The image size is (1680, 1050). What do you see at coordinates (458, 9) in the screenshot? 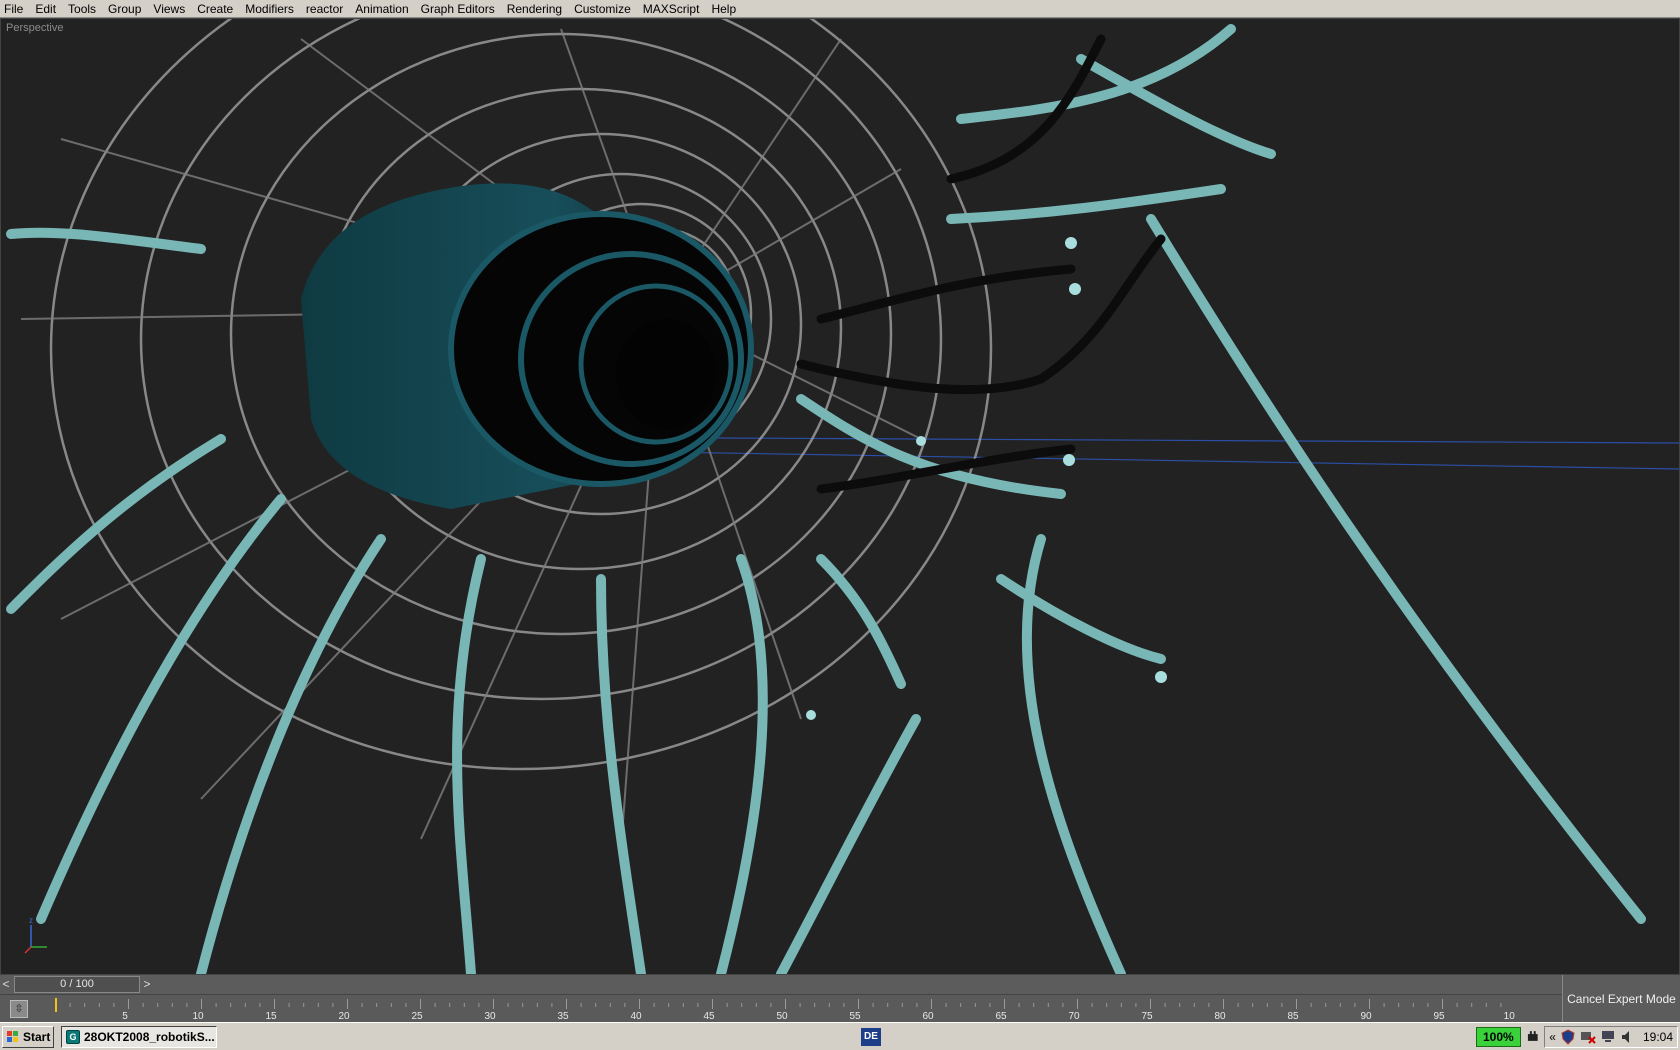
I see `menu-graph-editors: Graph Editors` at bounding box center [458, 9].